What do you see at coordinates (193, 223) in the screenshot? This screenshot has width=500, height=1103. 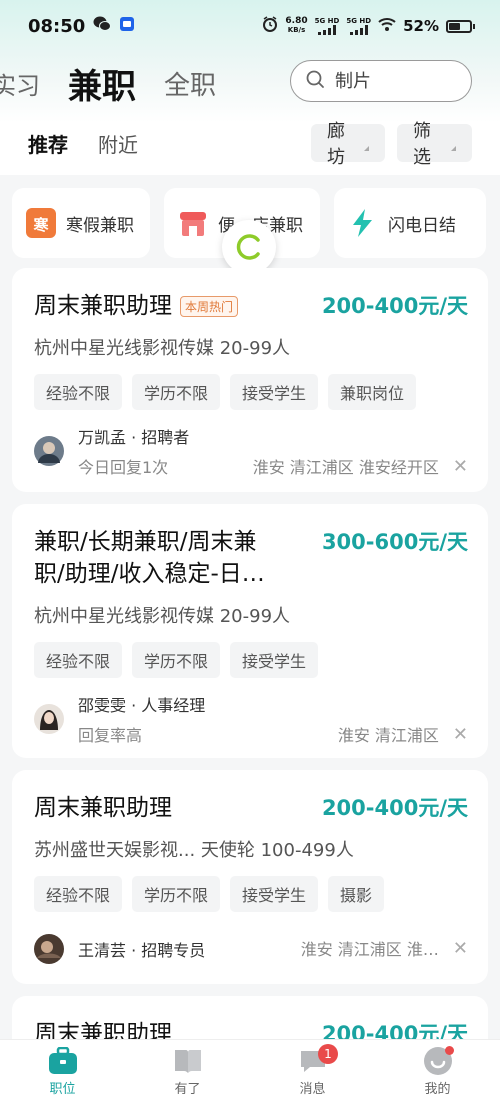 I see `store-icon` at bounding box center [193, 223].